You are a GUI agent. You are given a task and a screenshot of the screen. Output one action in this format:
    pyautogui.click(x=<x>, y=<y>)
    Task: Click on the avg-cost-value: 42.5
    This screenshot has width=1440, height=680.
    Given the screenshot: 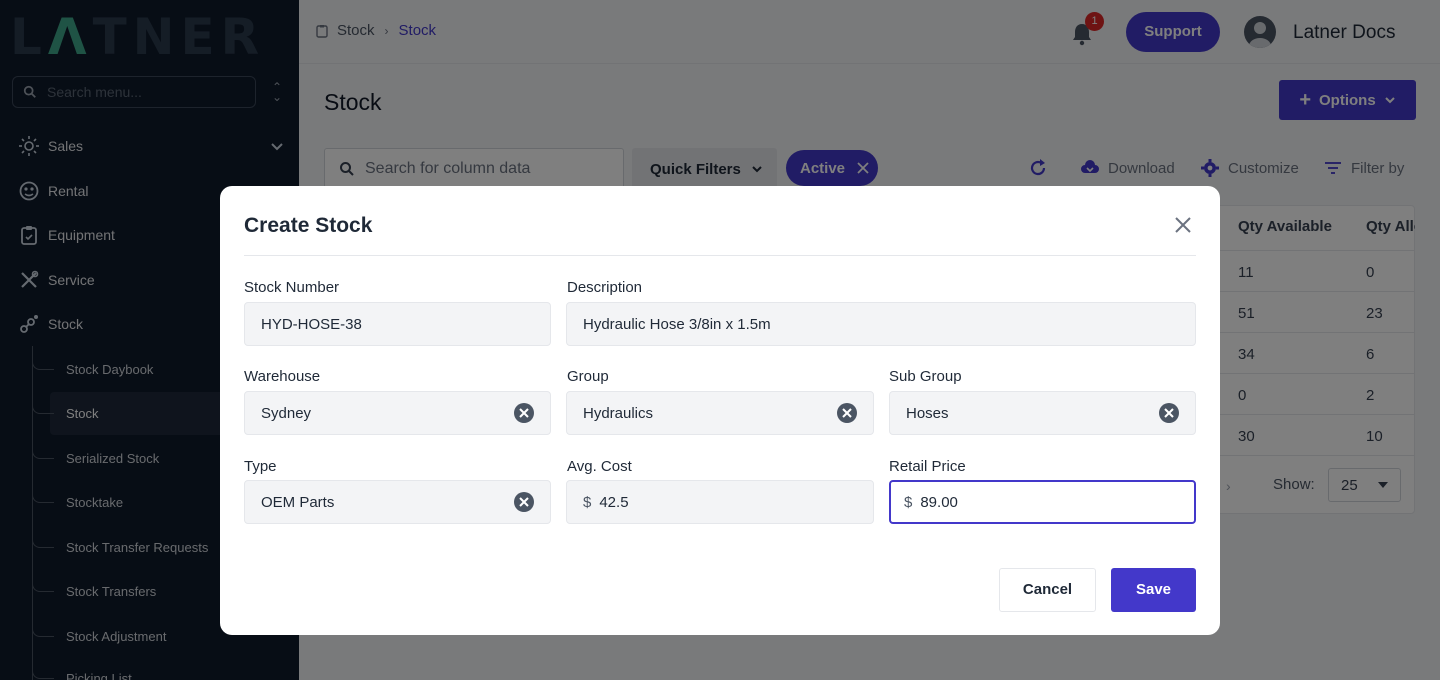 What is the action you would take?
    pyautogui.click(x=614, y=502)
    